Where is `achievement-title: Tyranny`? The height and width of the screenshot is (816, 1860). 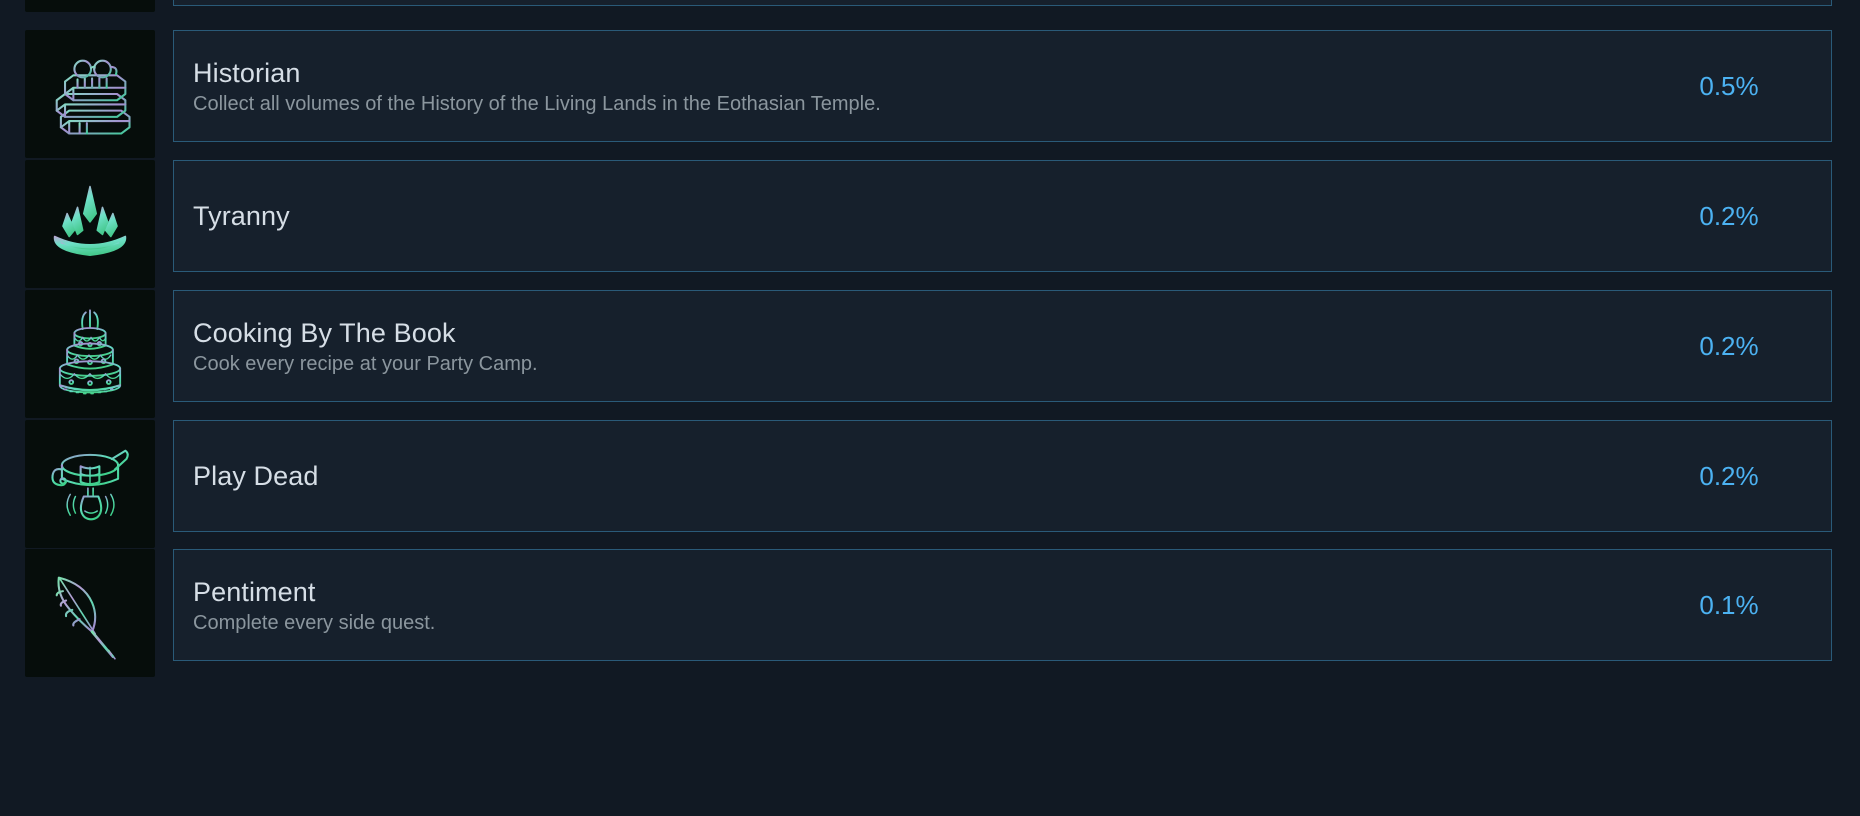
achievement-title: Tyranny is located at coordinates (241, 216).